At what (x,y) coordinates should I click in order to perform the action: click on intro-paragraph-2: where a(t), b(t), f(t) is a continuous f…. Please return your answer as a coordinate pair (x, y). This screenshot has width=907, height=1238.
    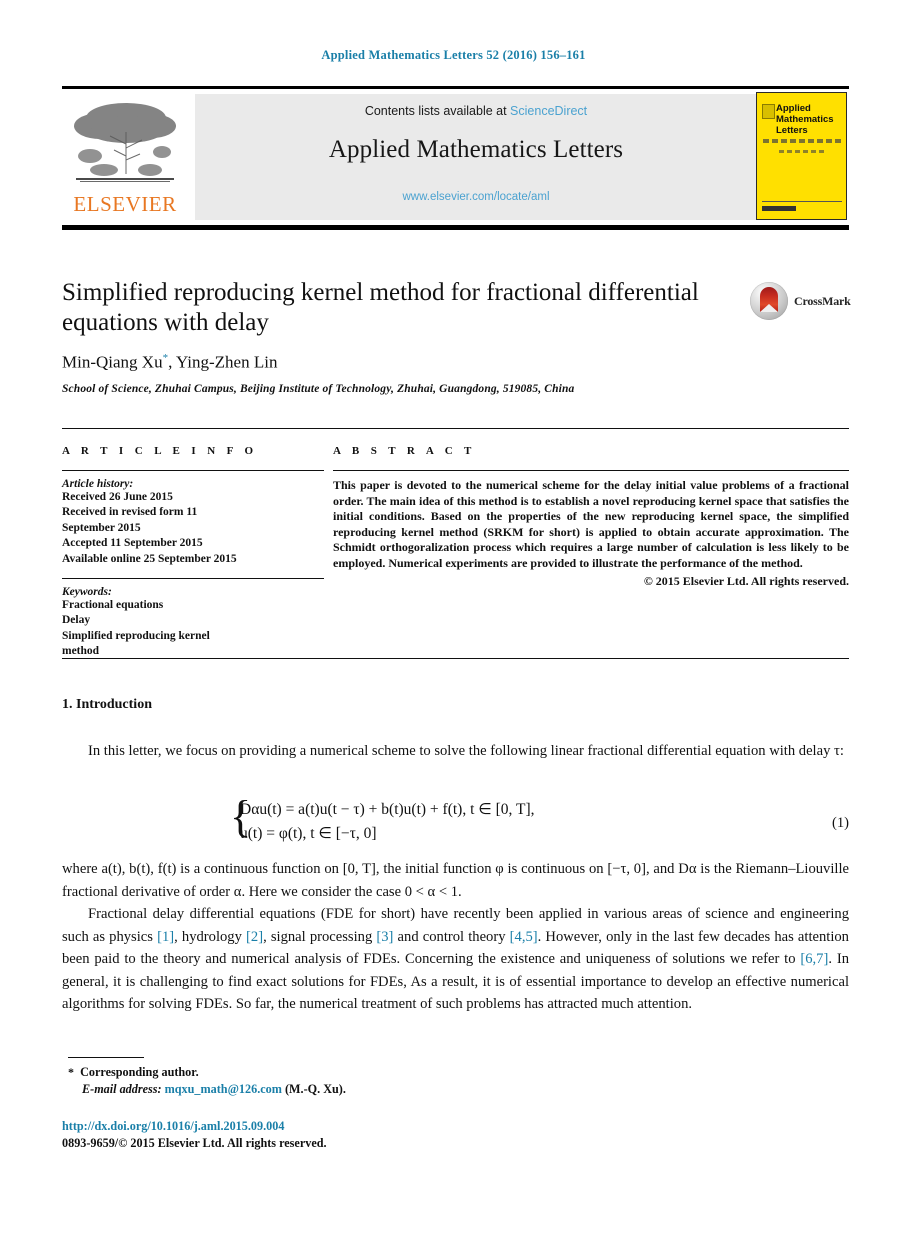
    Looking at the image, I should click on (455, 880).